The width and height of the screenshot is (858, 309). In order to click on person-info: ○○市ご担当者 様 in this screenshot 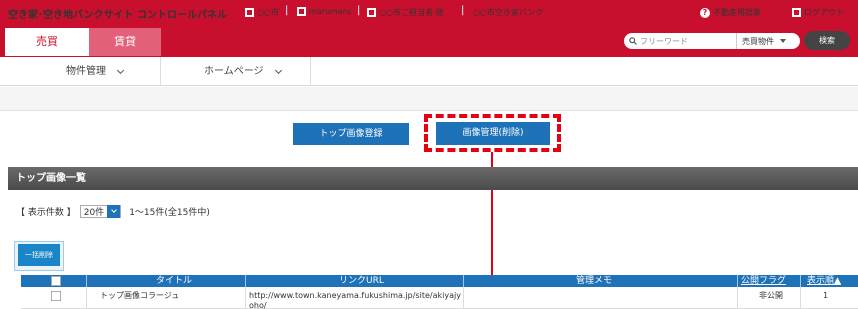, I will do `click(405, 12)`.